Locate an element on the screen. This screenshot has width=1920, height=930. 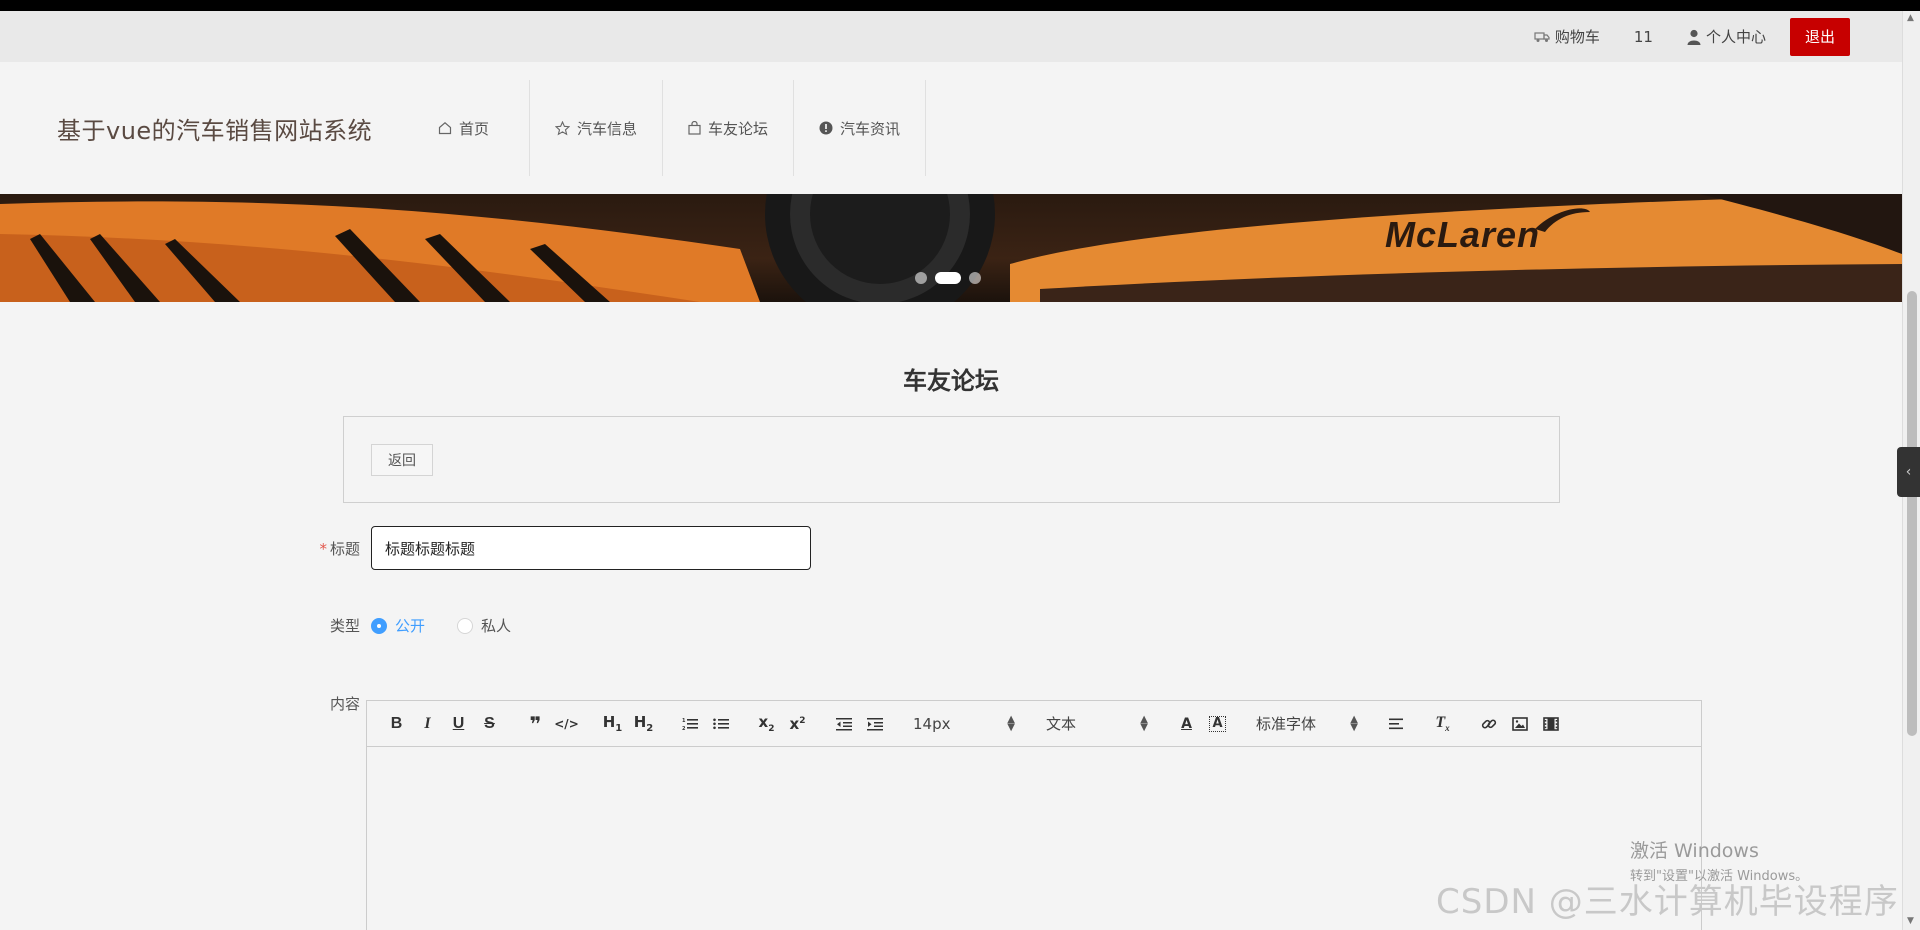
cart-link: 购物车 is located at coordinates (1567, 36).